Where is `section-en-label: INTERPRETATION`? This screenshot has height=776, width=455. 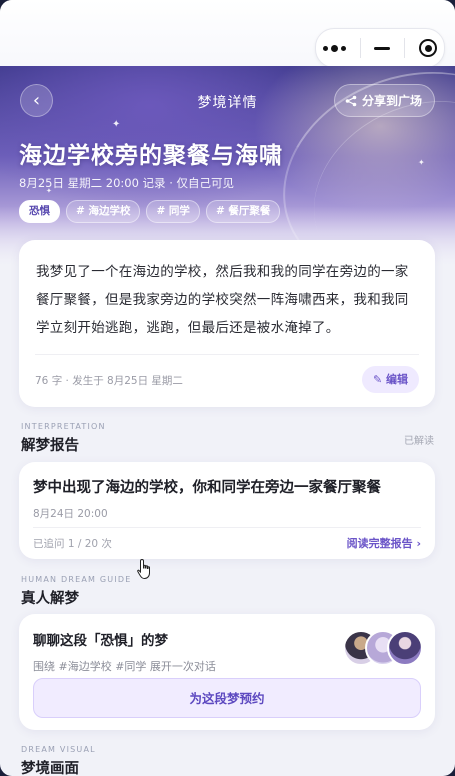 section-en-label: INTERPRETATION is located at coordinates (63, 426).